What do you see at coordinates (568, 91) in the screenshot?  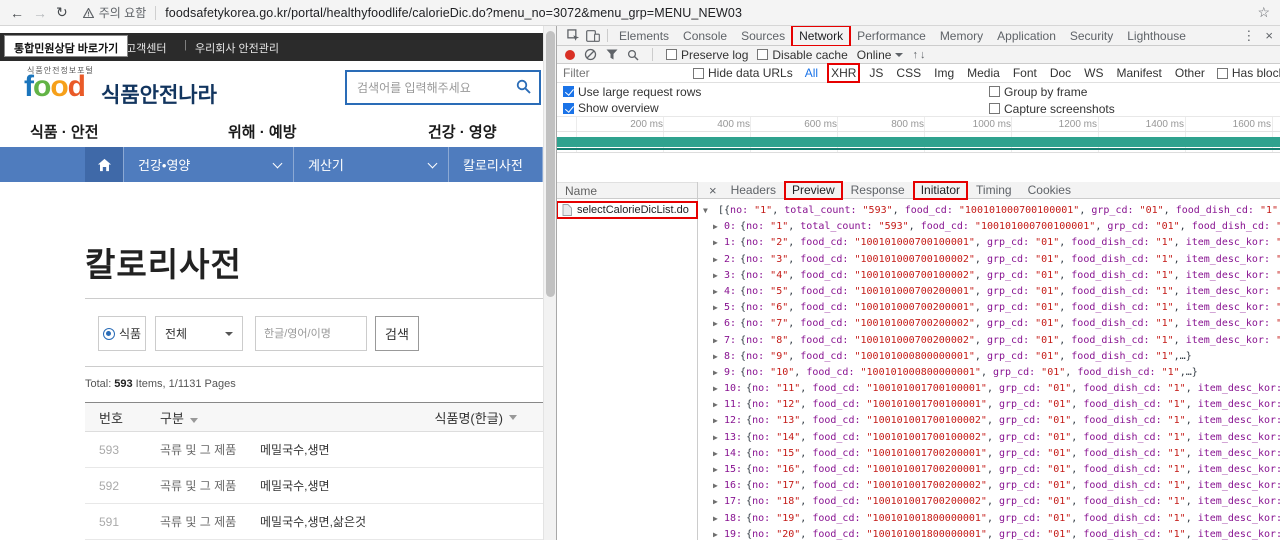 I see `use-large-rows-checkbox` at bounding box center [568, 91].